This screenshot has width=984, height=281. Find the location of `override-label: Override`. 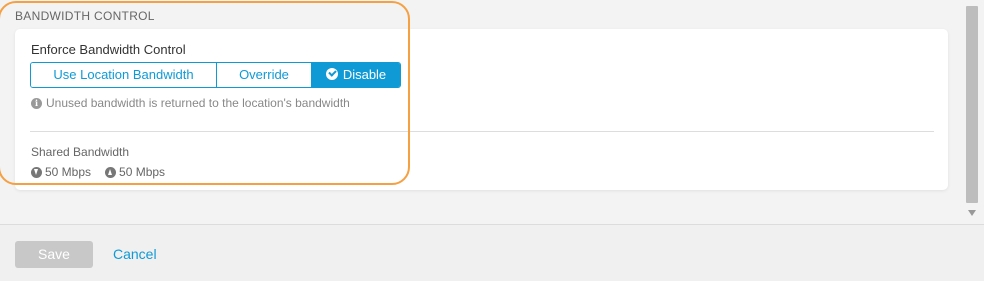

override-label: Override is located at coordinates (264, 74).